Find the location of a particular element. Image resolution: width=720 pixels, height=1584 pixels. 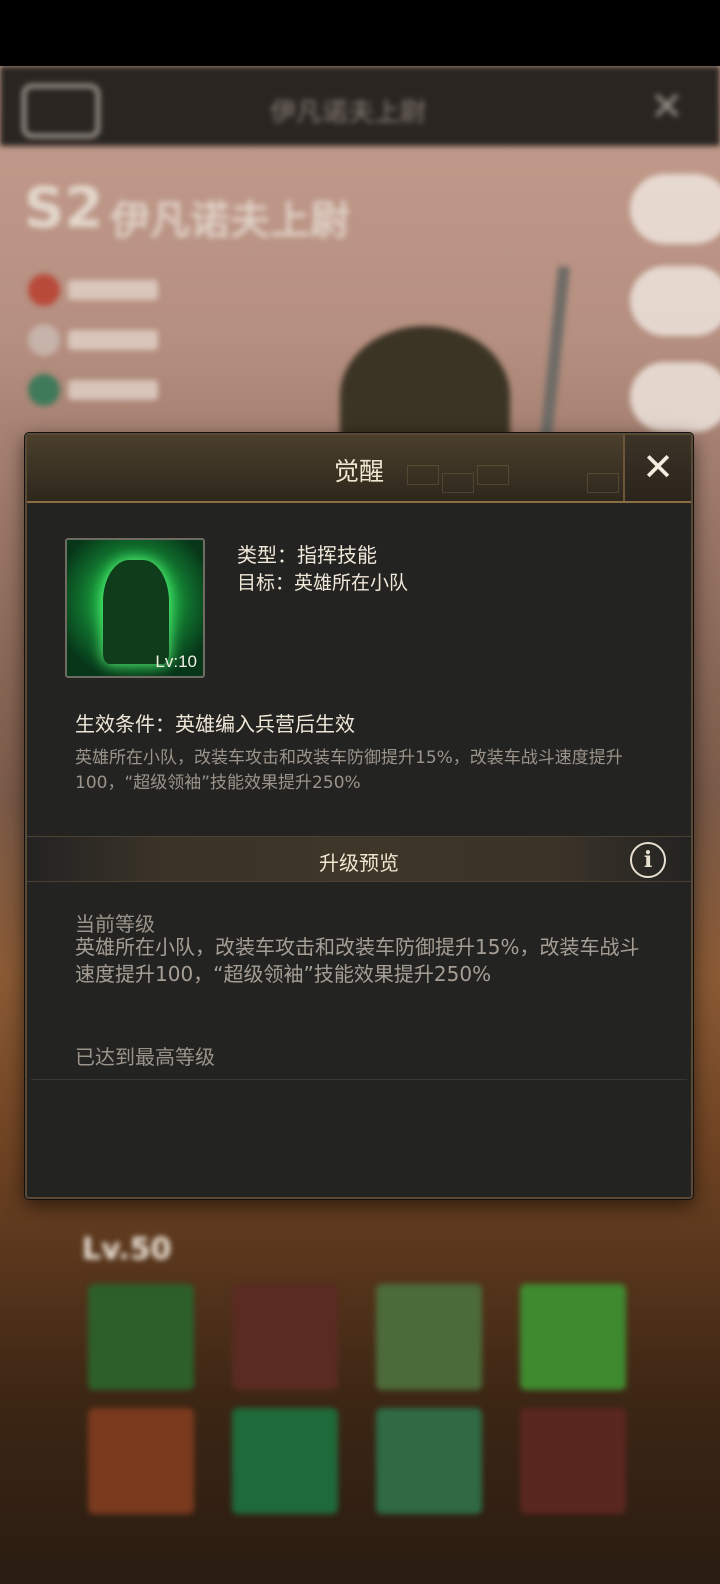

skill-type: 类型：指挥技能 is located at coordinates (307, 555).